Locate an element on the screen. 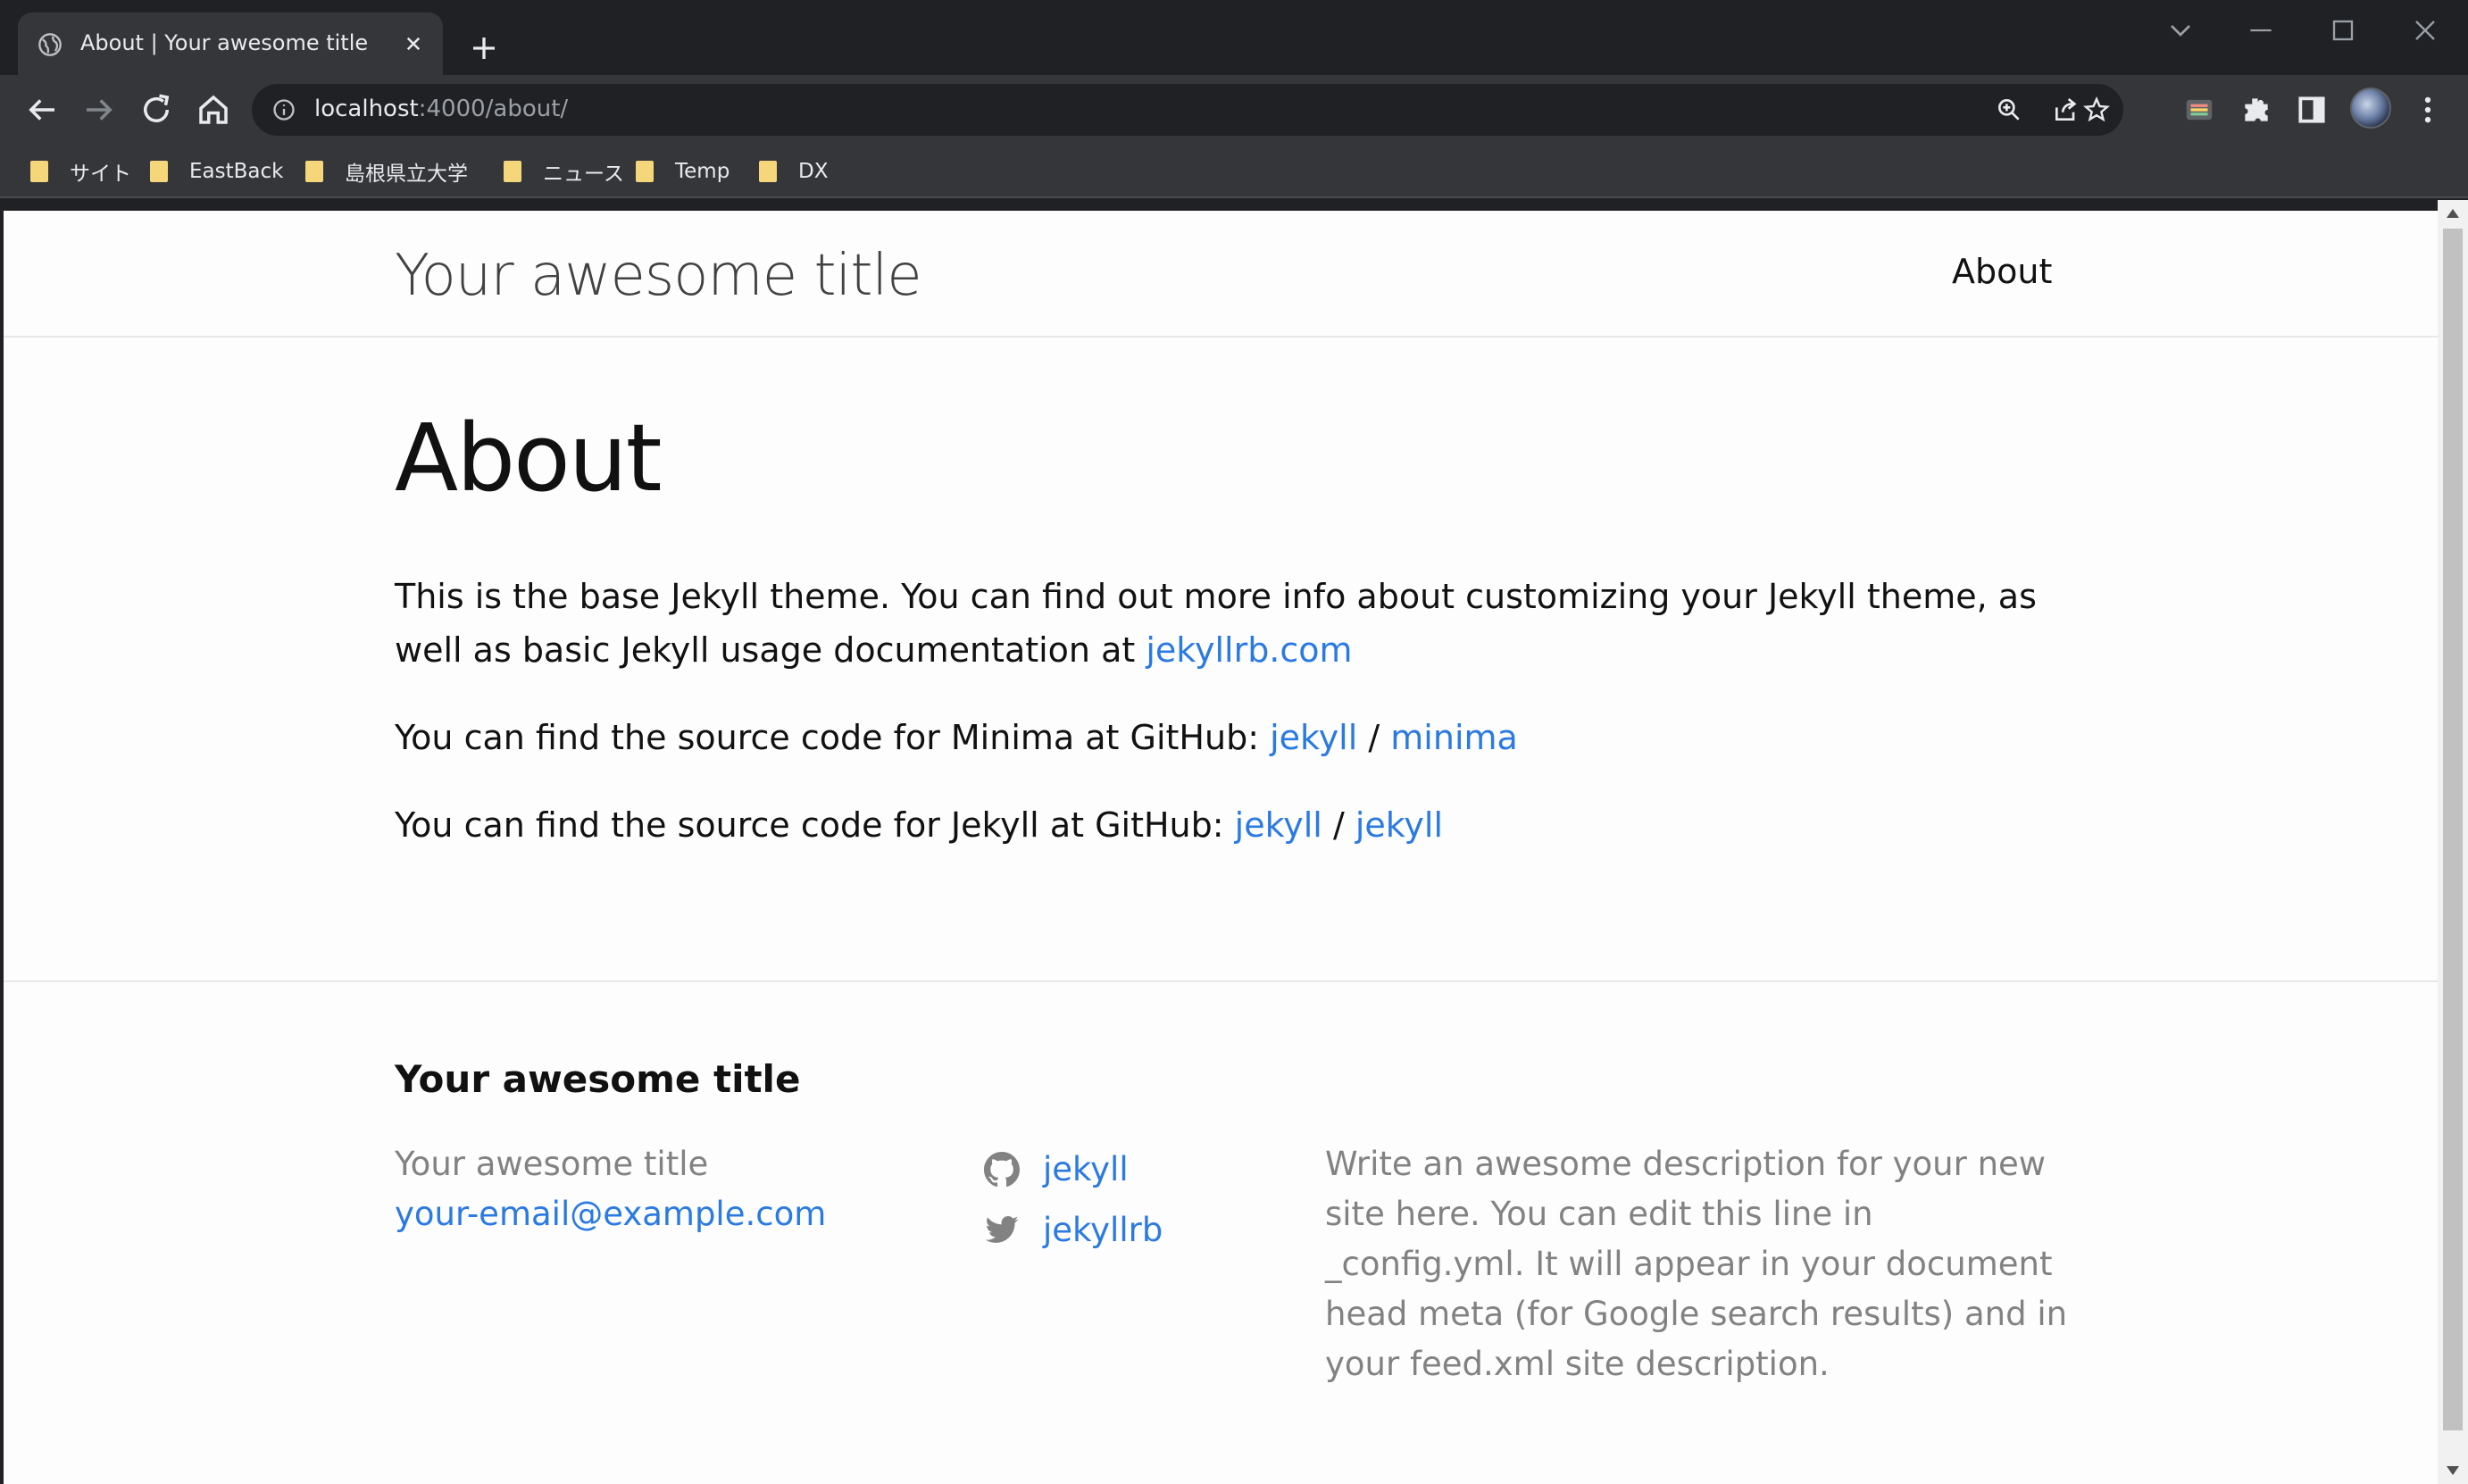 Image resolution: width=2468 pixels, height=1484 pixels. github-username-link: jekyll is located at coordinates (1086, 1169).